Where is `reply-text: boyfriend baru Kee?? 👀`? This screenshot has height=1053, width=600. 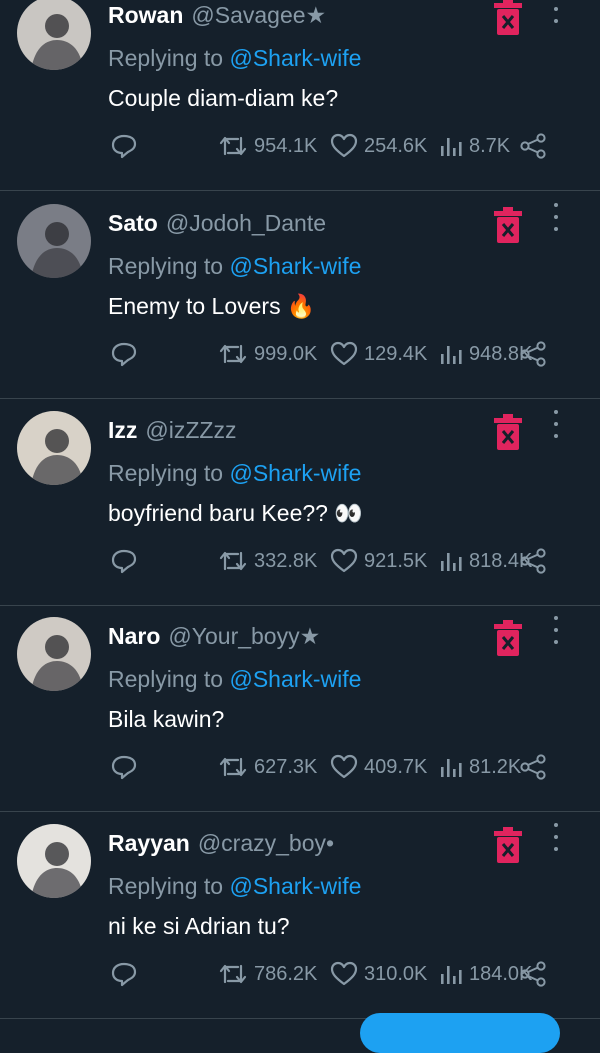 reply-text: boyfriend baru Kee?? 👀 is located at coordinates (235, 513).